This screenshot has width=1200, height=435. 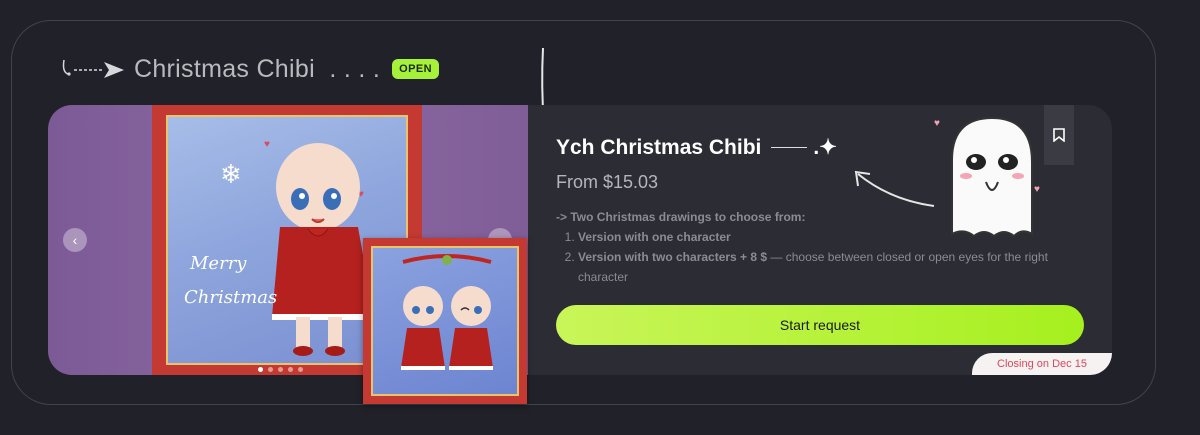 I want to click on title-divider, so click(x=789, y=147).